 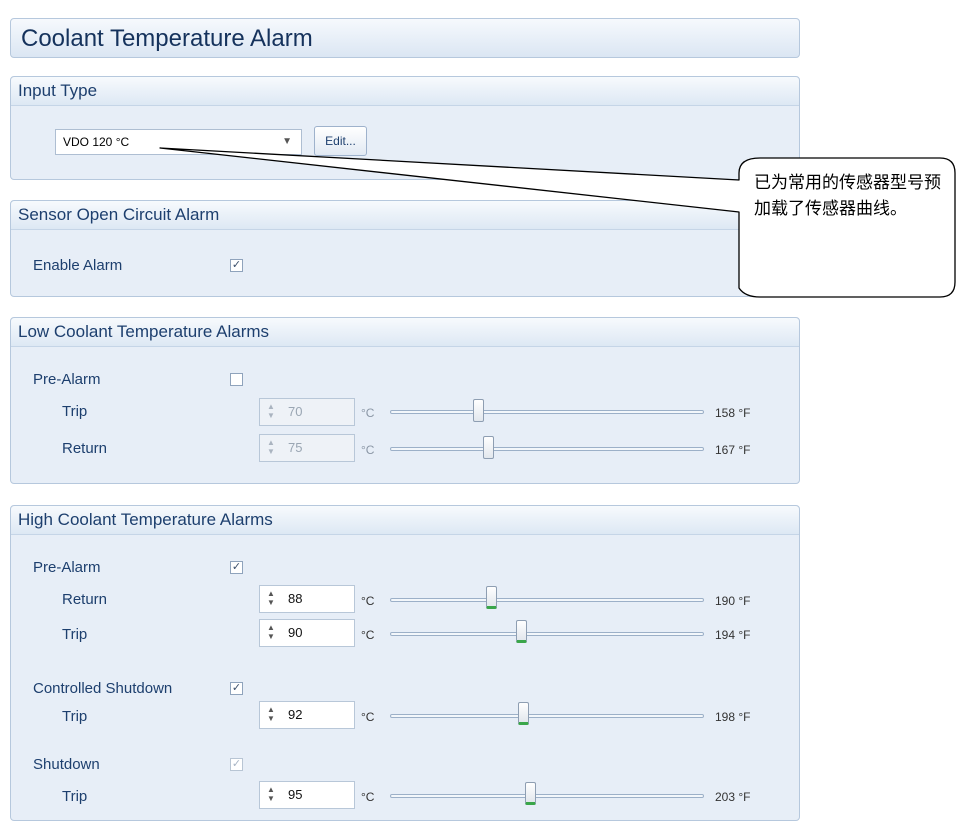 I want to click on callout-text: 已为常用的传感器型号预加载了传感器曲线。, so click(x=847, y=196).